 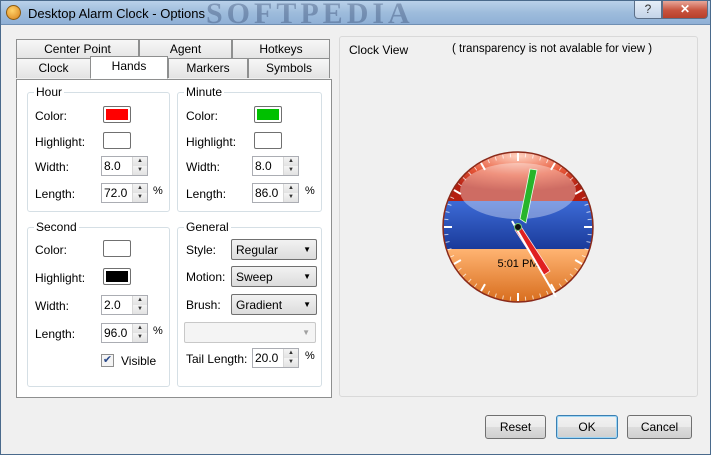 I want to click on cancel-button: Cancel, so click(x=659, y=427).